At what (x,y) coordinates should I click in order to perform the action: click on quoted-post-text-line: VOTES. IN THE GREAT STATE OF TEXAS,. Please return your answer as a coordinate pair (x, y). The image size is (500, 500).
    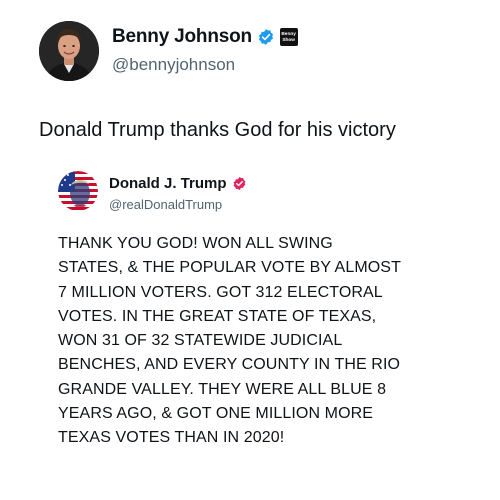
    Looking at the image, I should click on (217, 316).